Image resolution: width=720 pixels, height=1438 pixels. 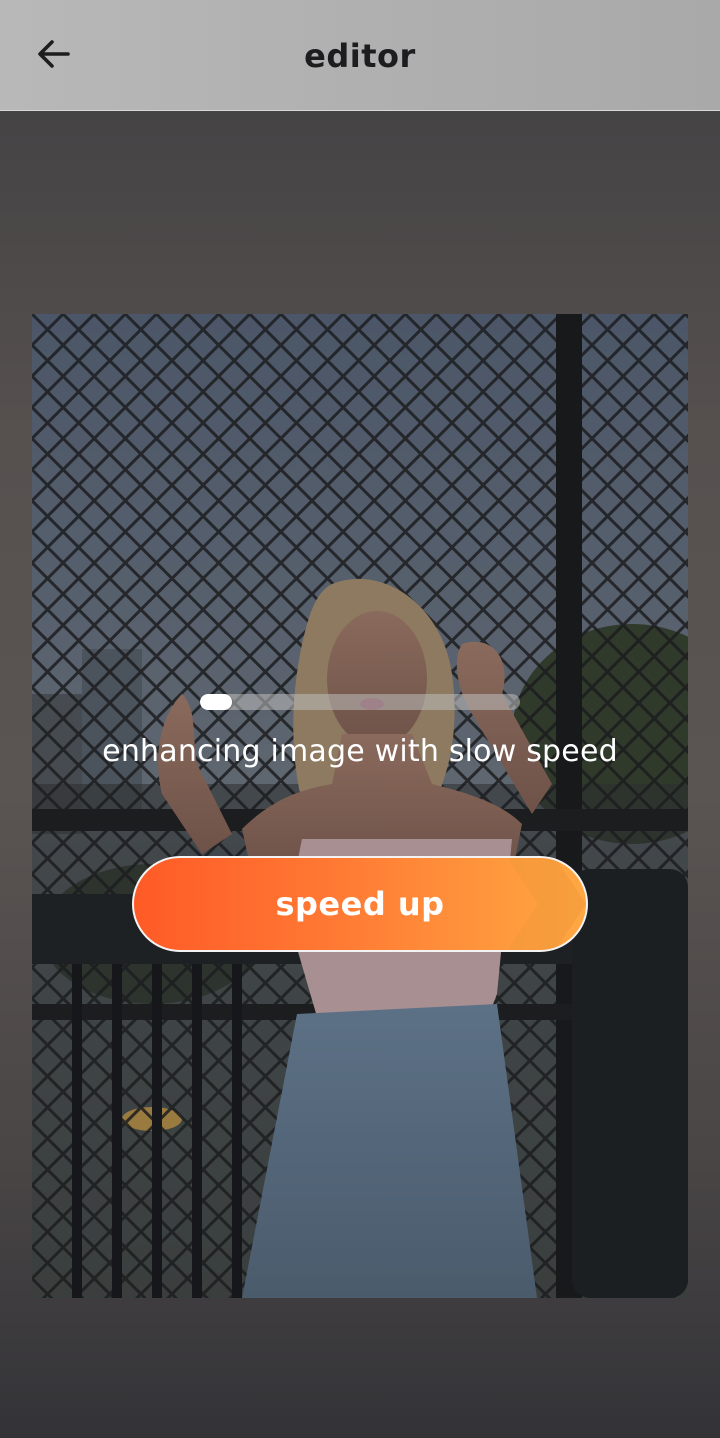 I want to click on arrow-left-icon, so click(x=54, y=56).